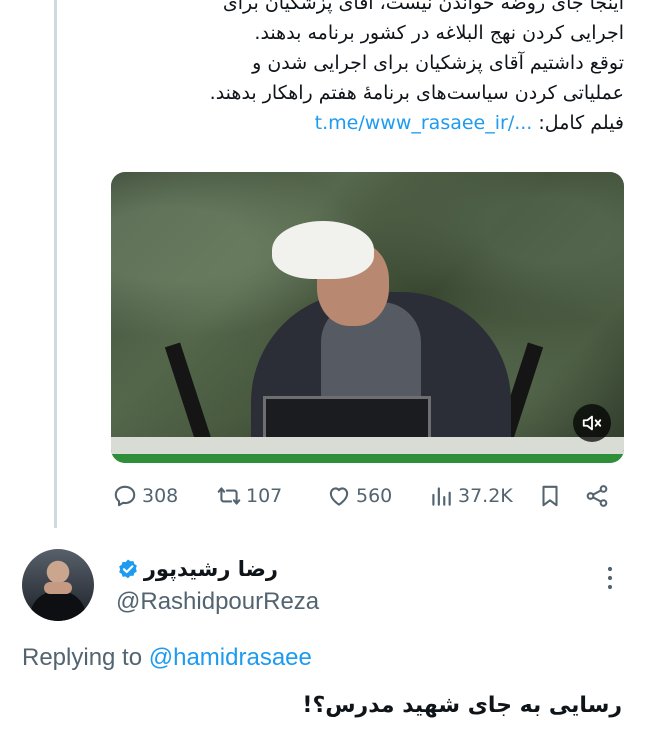  Describe the element at coordinates (323, 250) in the screenshot. I see `video-speaker-turban` at that location.